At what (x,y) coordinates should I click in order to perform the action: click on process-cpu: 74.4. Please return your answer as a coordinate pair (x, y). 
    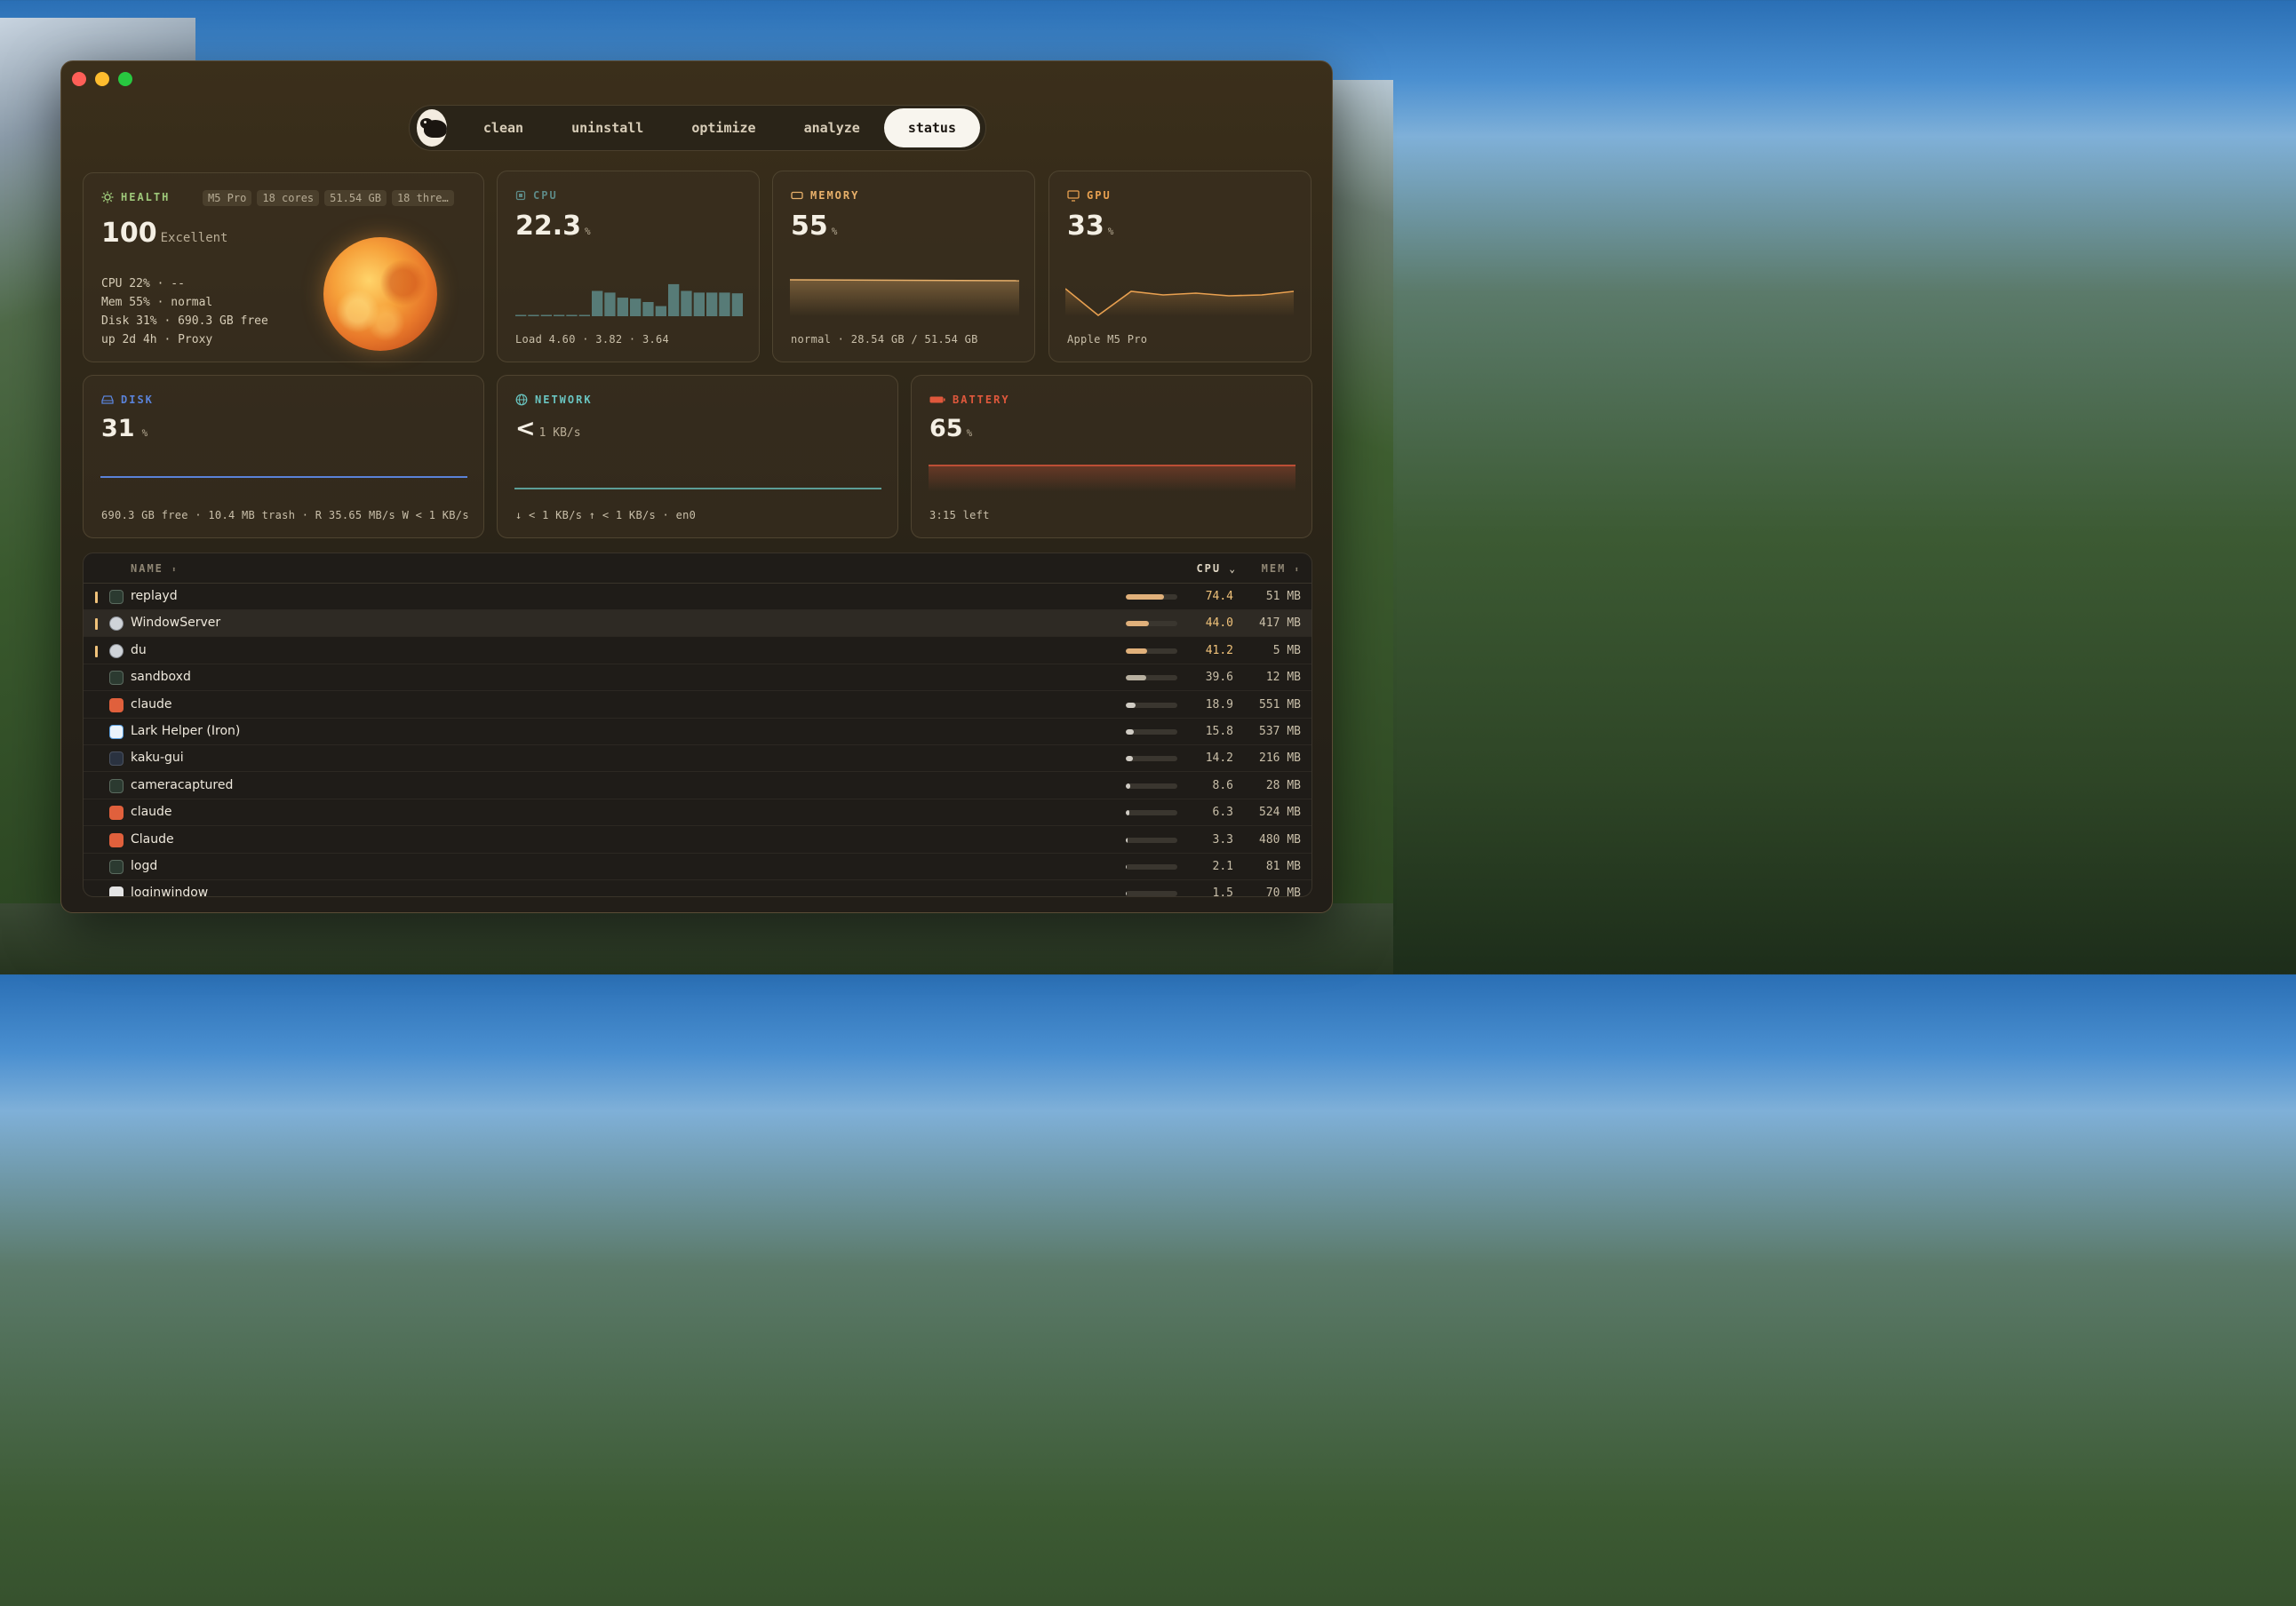
    Looking at the image, I should click on (1219, 596).